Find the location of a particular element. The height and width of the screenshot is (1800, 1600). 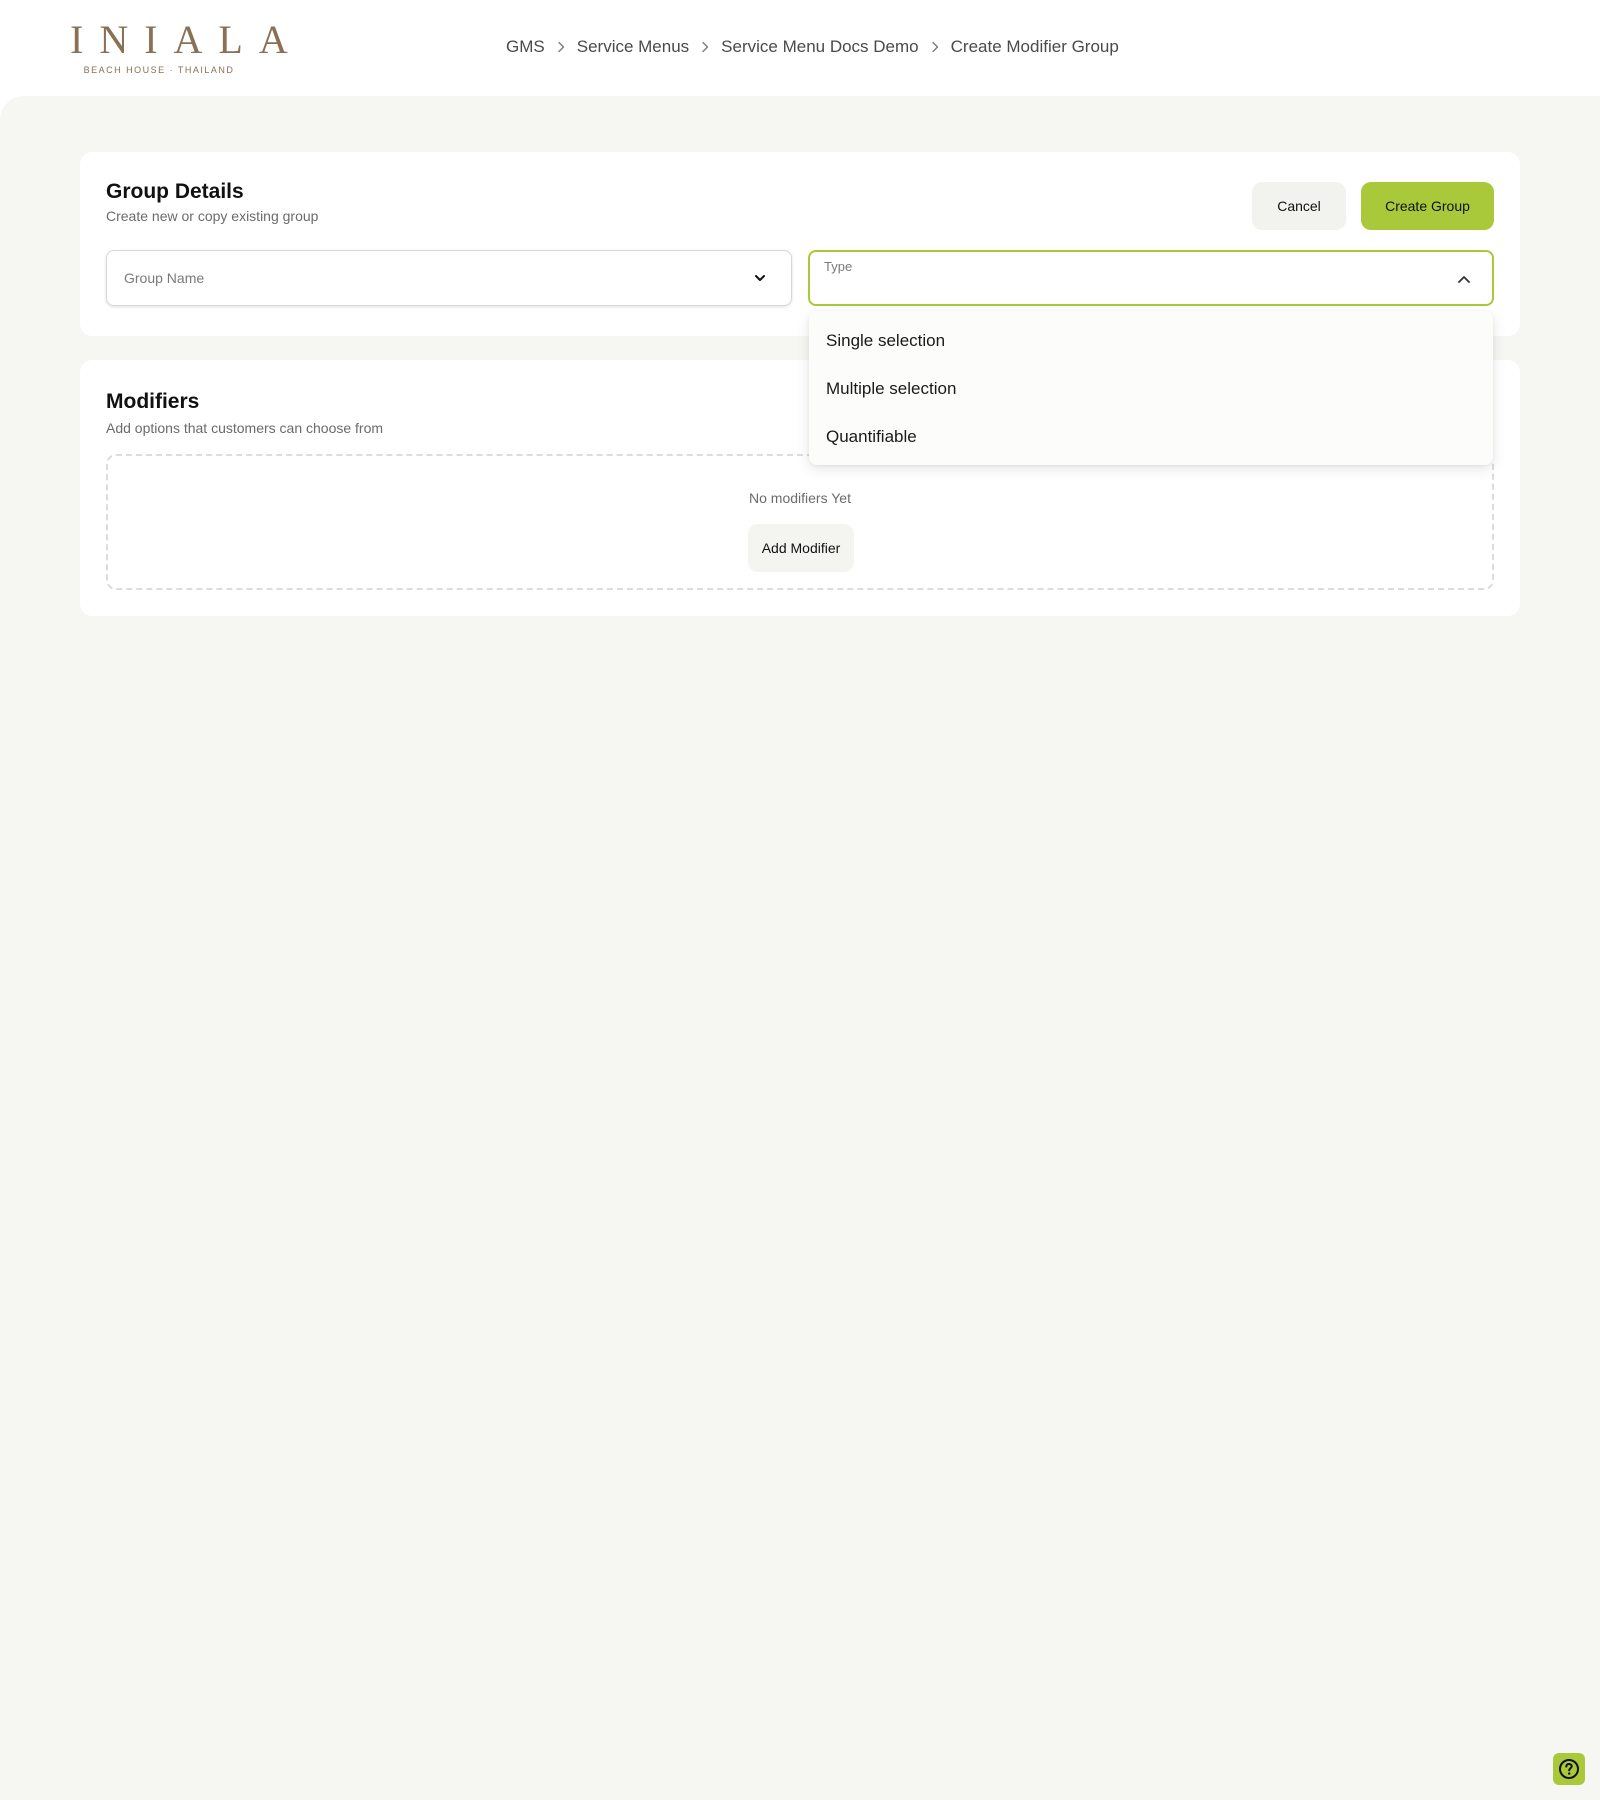

chevron-up-icon is located at coordinates (1464, 279).